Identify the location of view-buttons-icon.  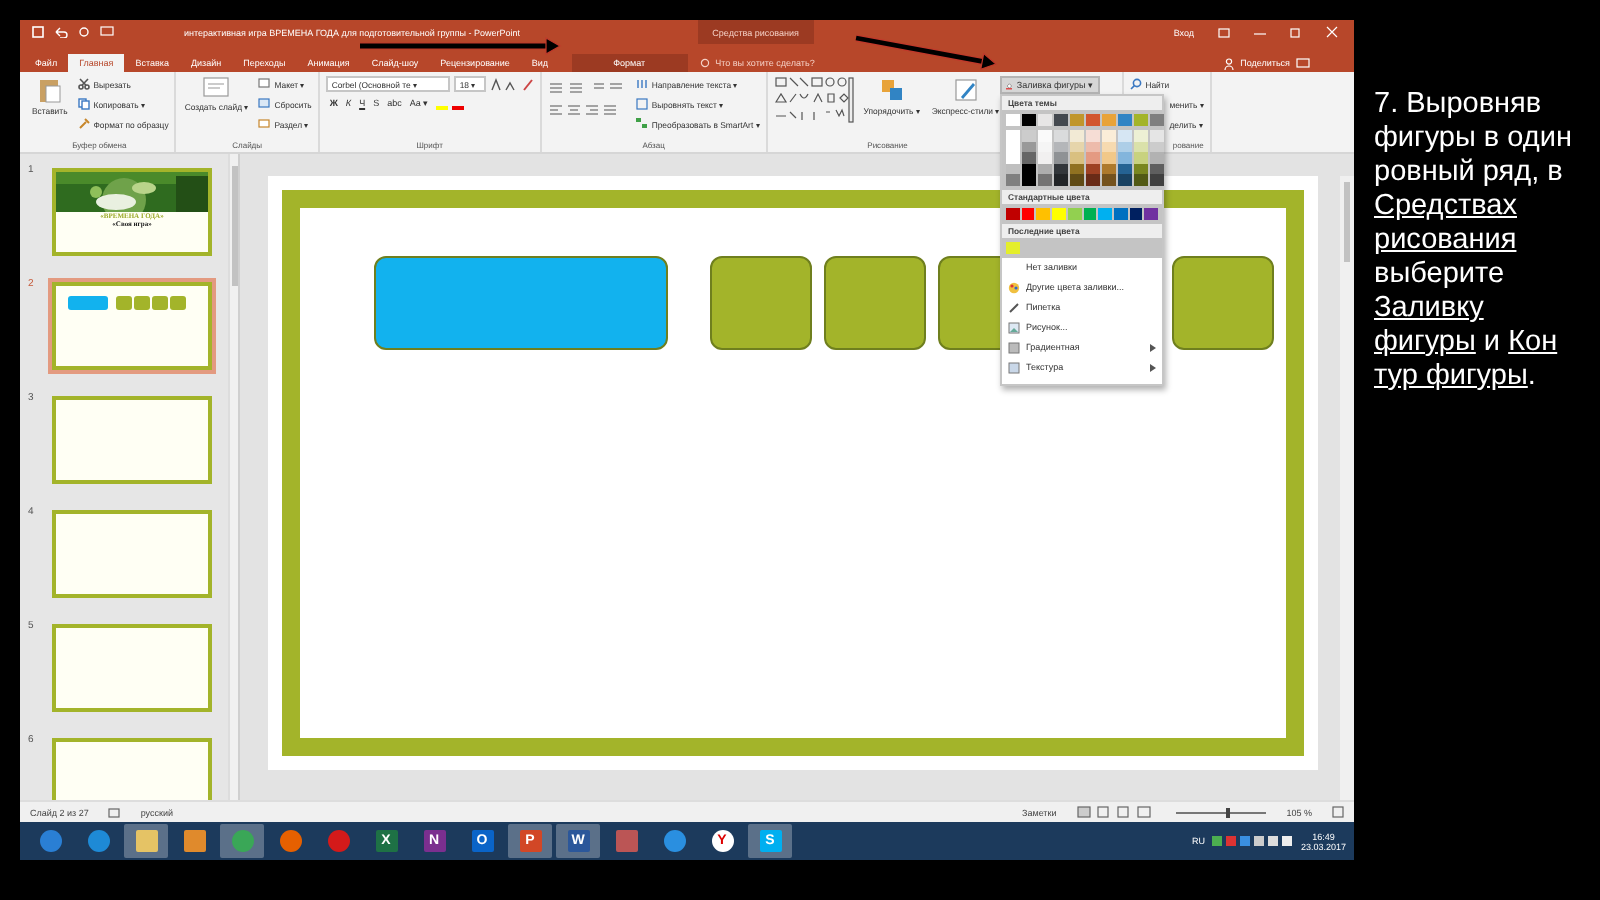
(1116, 812).